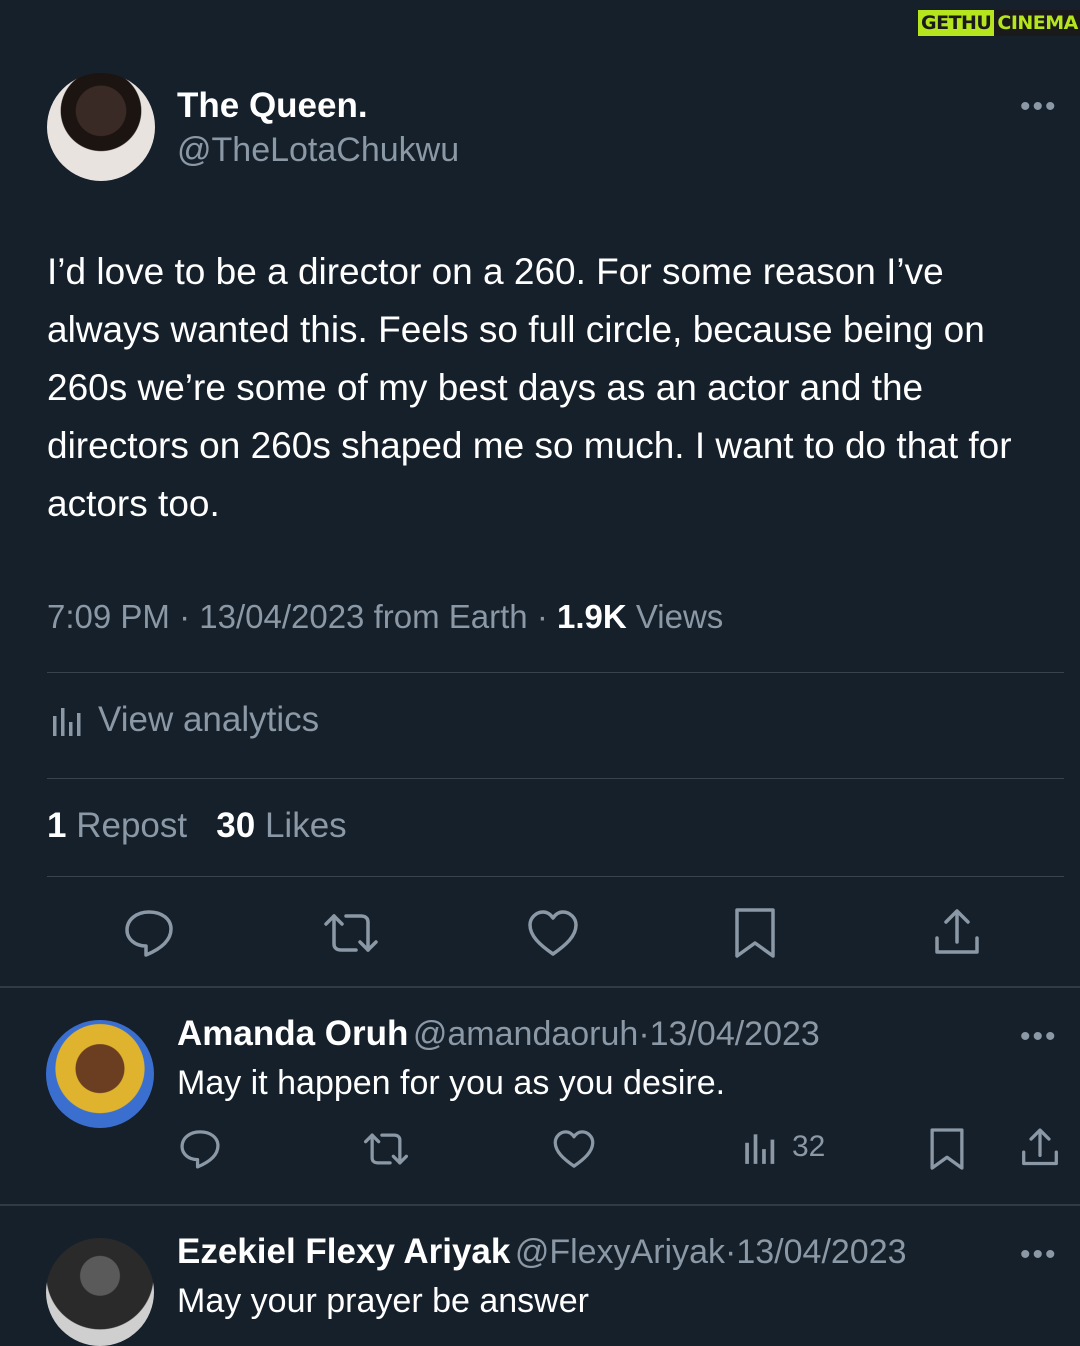  Describe the element at coordinates (1037, 23) in the screenshot. I see `watermark-part2: CINEMA` at that location.